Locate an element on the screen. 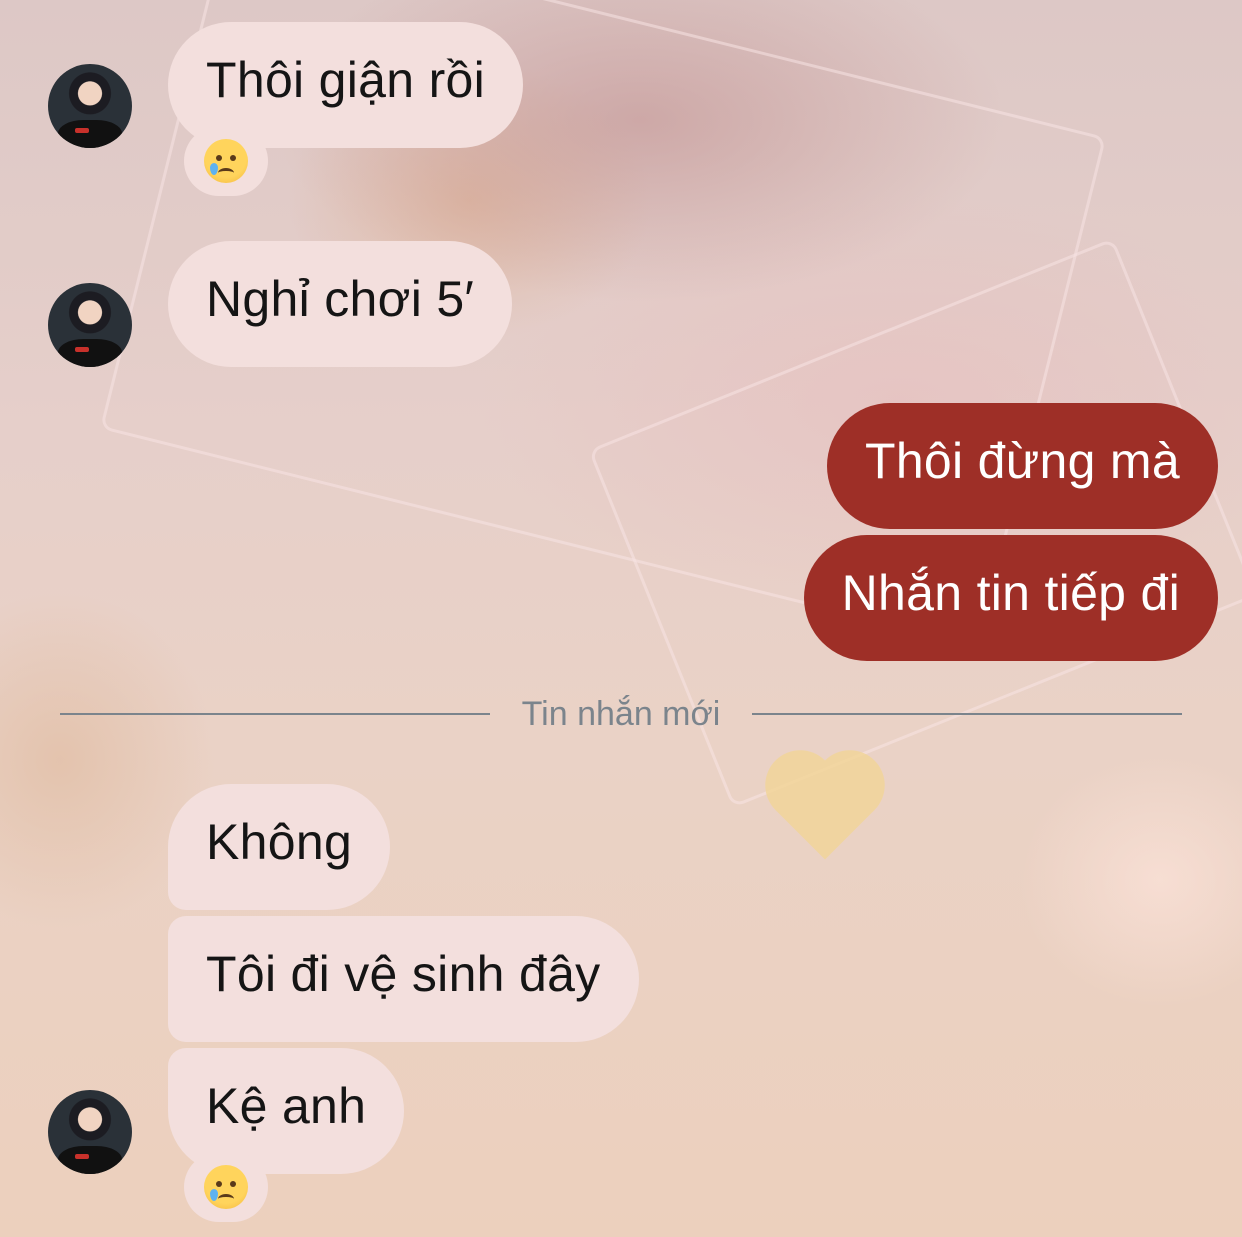 Image resolution: width=1242 pixels, height=1237 pixels. message-text: Nghỉ chơi 5′ is located at coordinates (340, 299).